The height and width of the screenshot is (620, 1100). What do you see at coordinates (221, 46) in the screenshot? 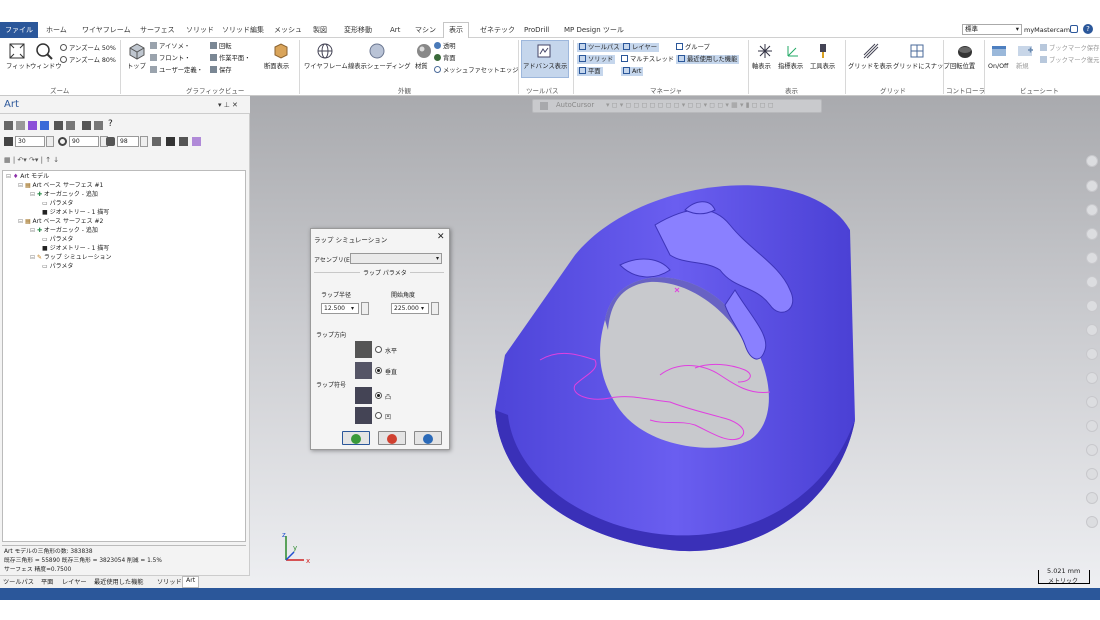
I see `rotate-button: 回転` at bounding box center [221, 46].